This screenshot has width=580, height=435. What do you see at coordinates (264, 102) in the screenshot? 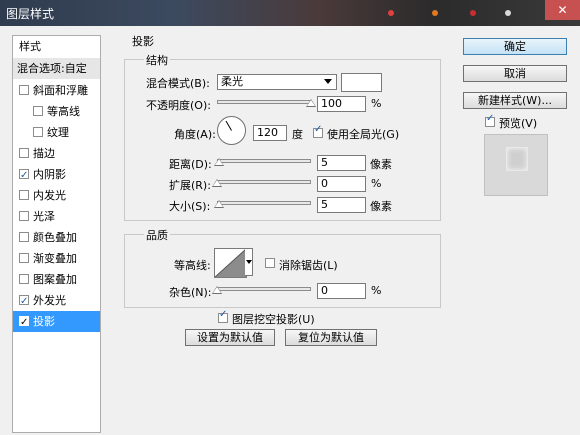
I see `opacity-slider-track` at bounding box center [264, 102].